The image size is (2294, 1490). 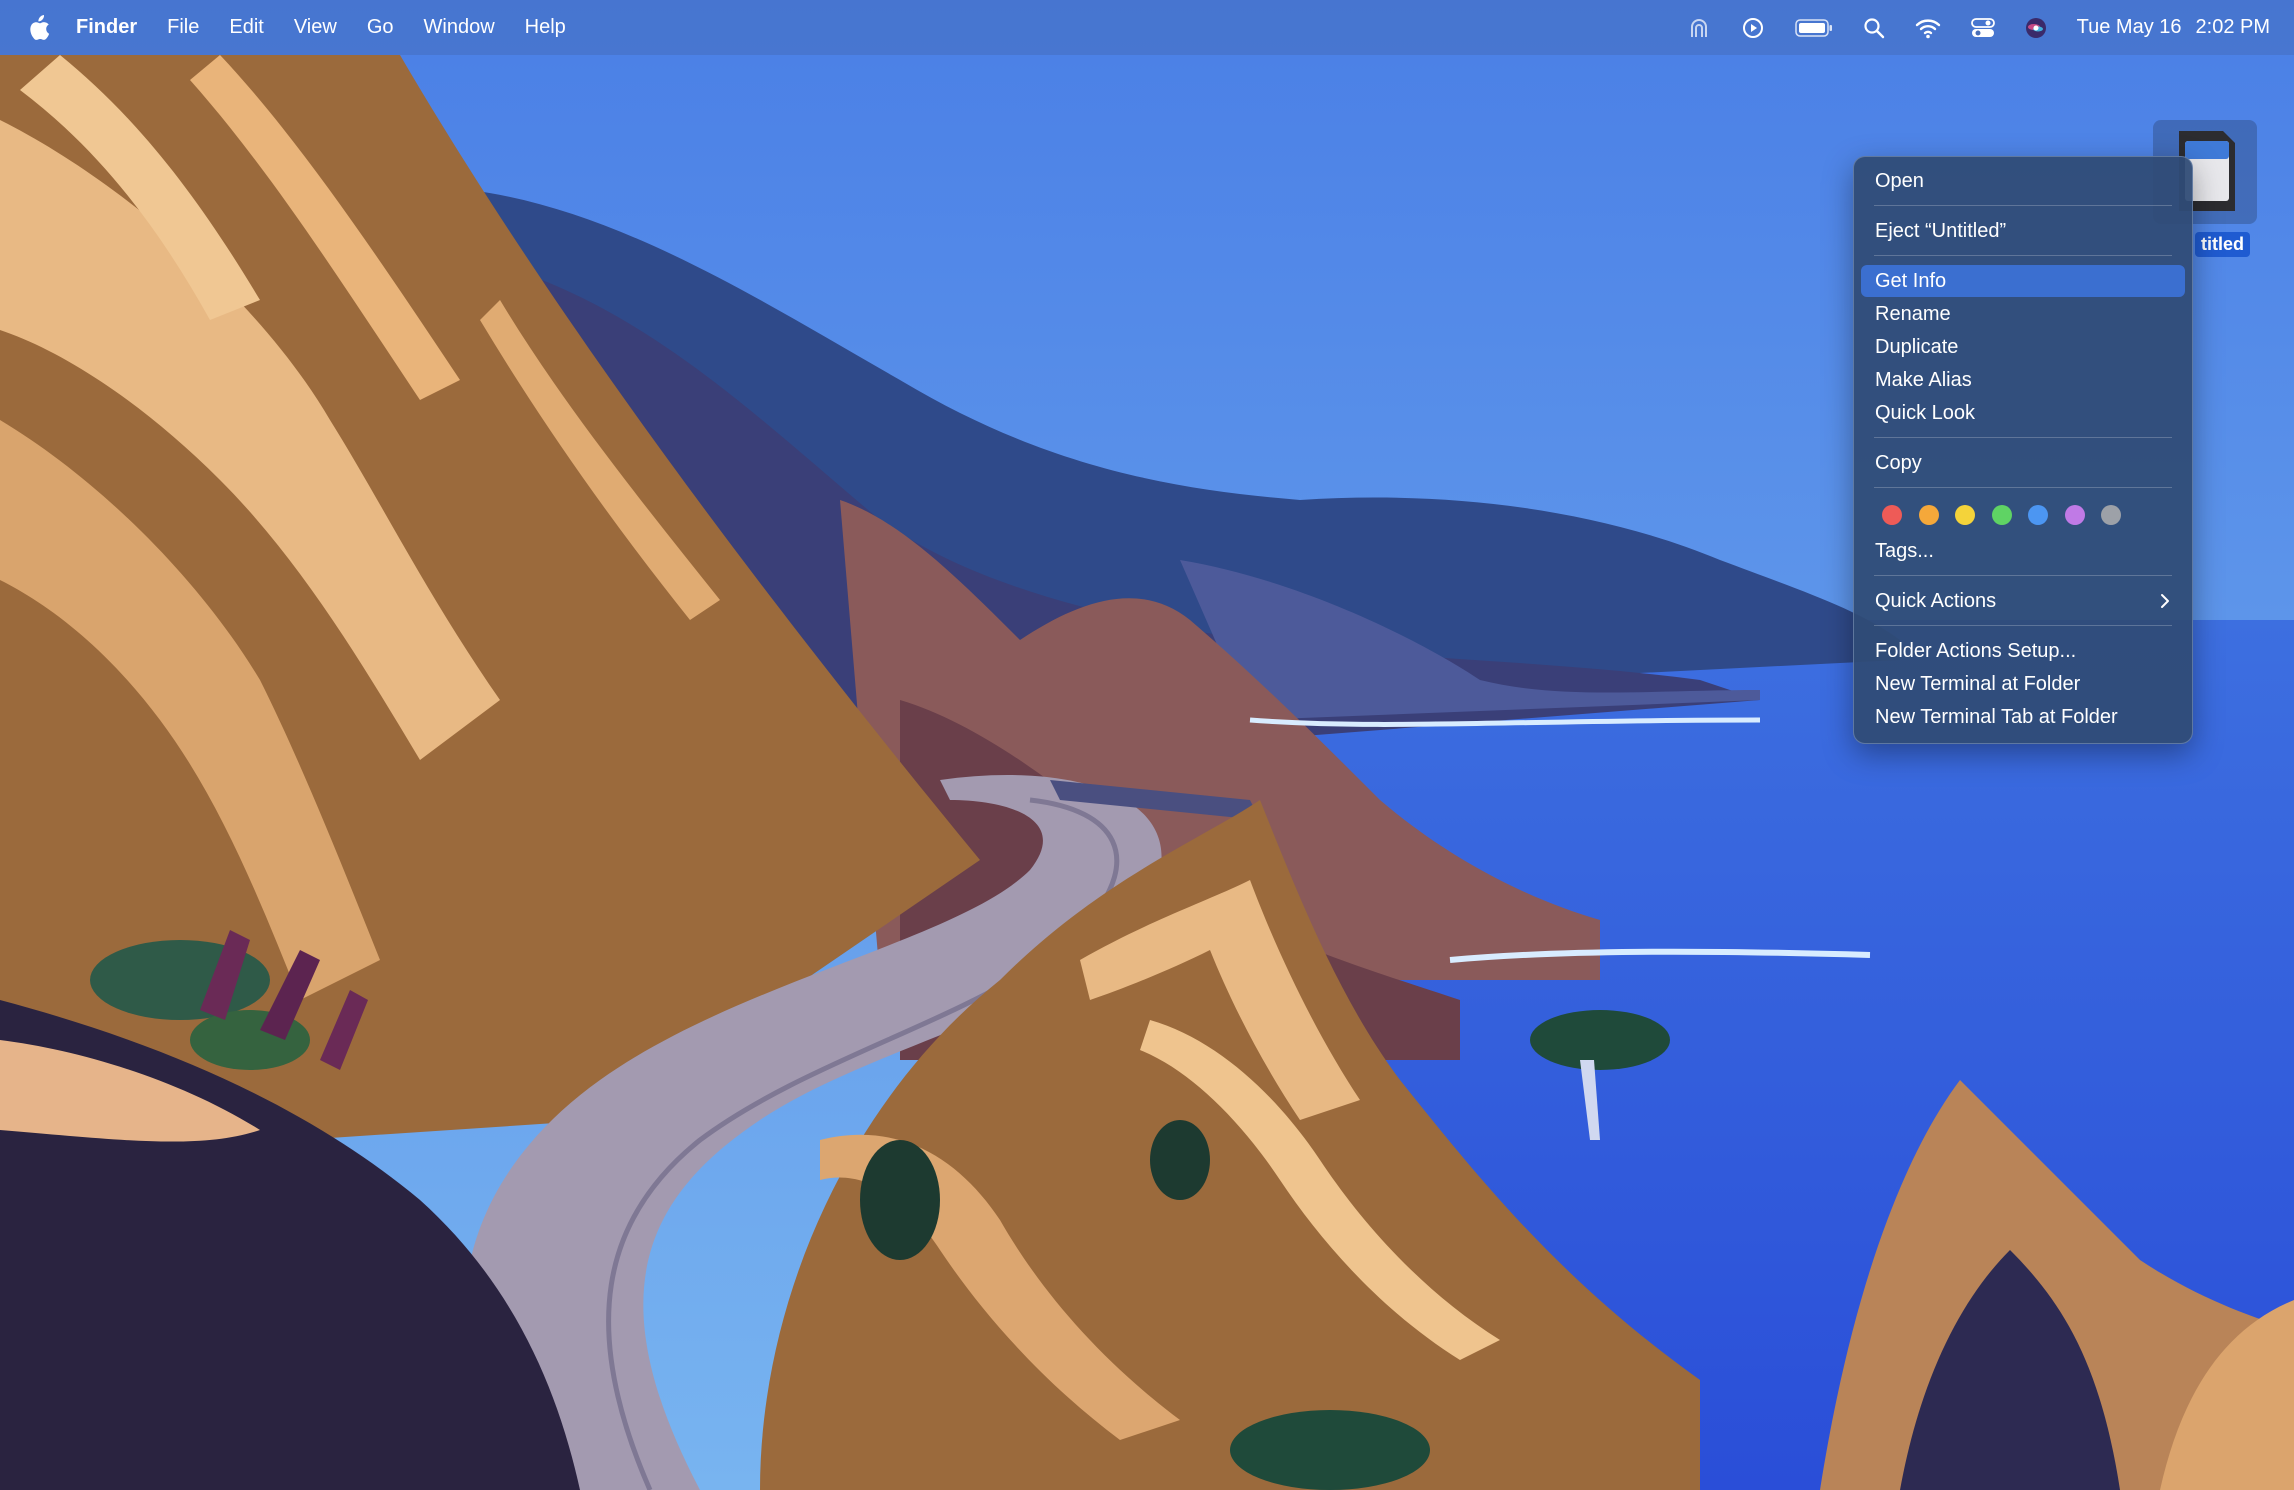 I want to click on menu-item-quick-look: Quick Look, so click(x=2023, y=413).